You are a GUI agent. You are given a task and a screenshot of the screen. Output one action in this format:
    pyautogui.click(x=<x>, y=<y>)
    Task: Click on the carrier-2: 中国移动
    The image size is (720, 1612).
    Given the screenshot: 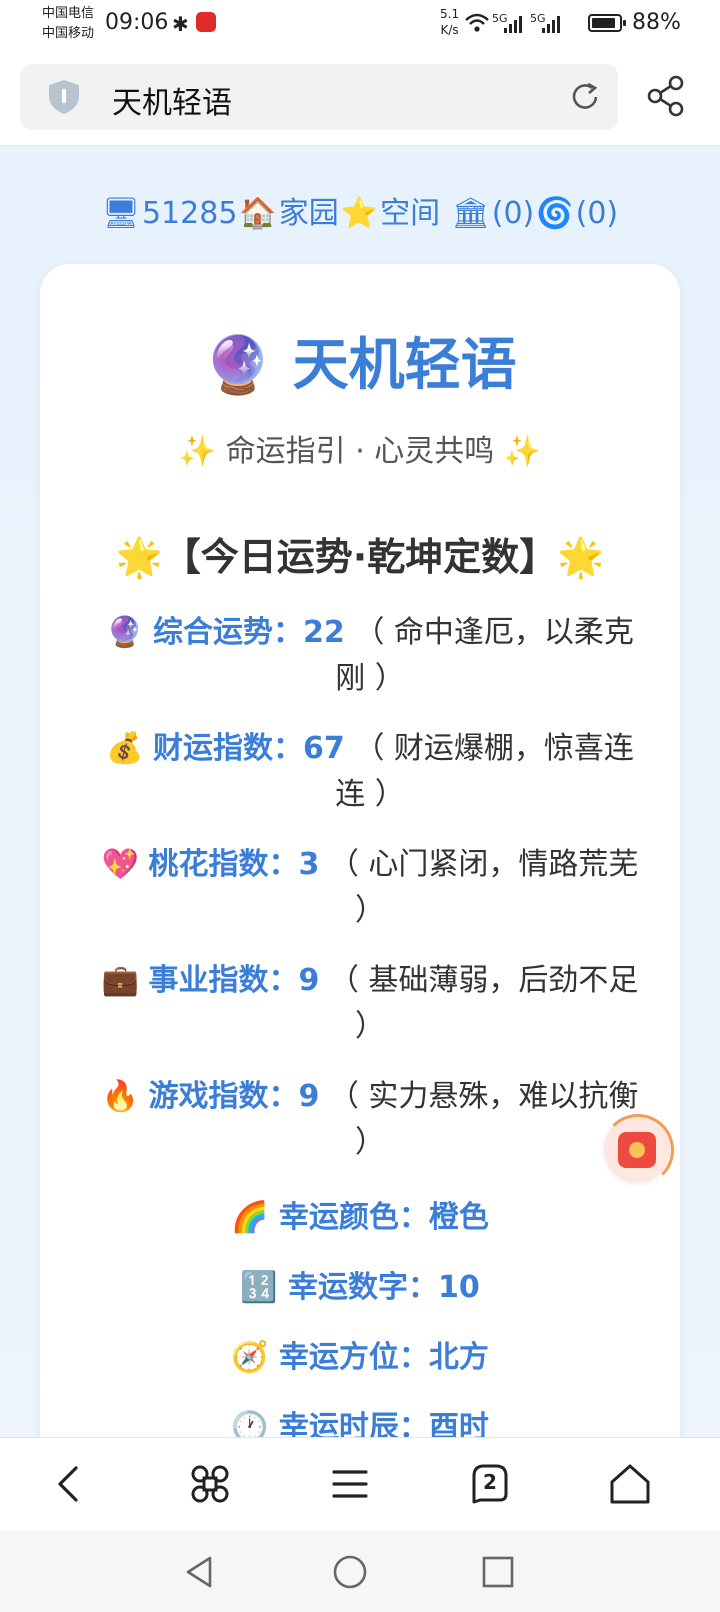 What is the action you would take?
    pyautogui.click(x=68, y=33)
    